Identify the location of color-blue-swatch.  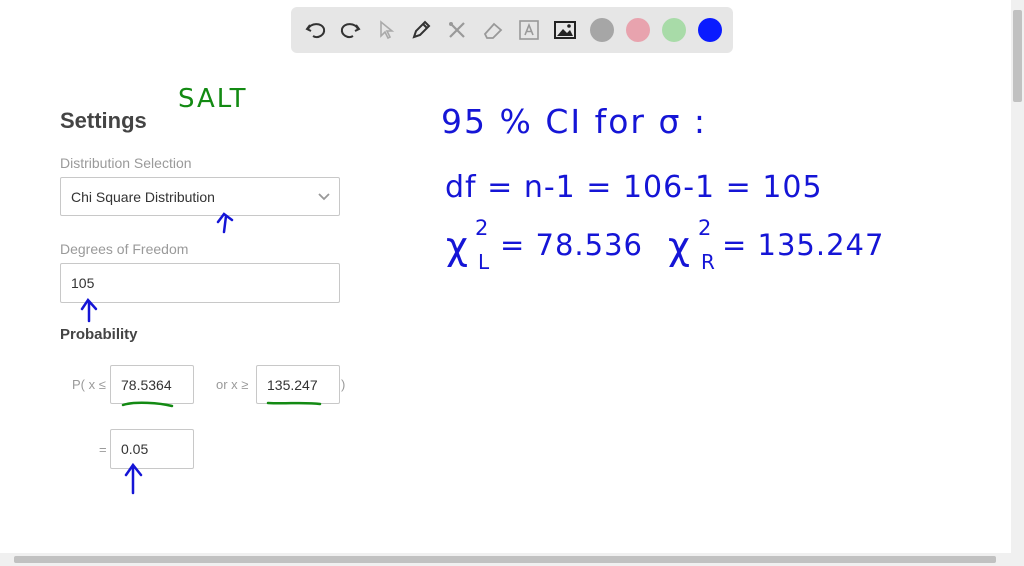
(710, 30).